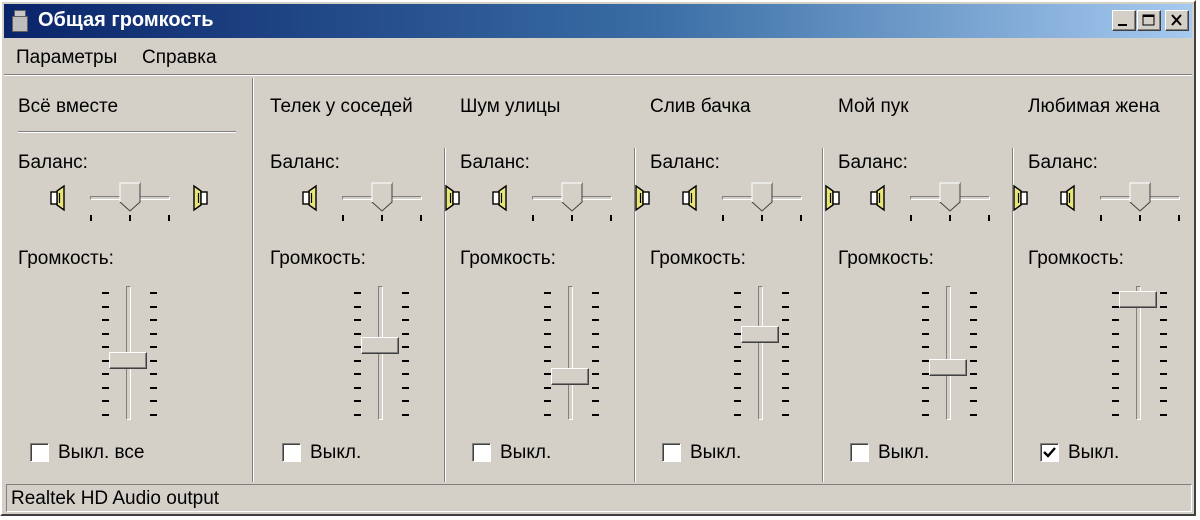  Describe the element at coordinates (1111, 282) in the screenshot. I see `channel-strip: Любимая жена Баланс: Громкость: Выкл.` at that location.